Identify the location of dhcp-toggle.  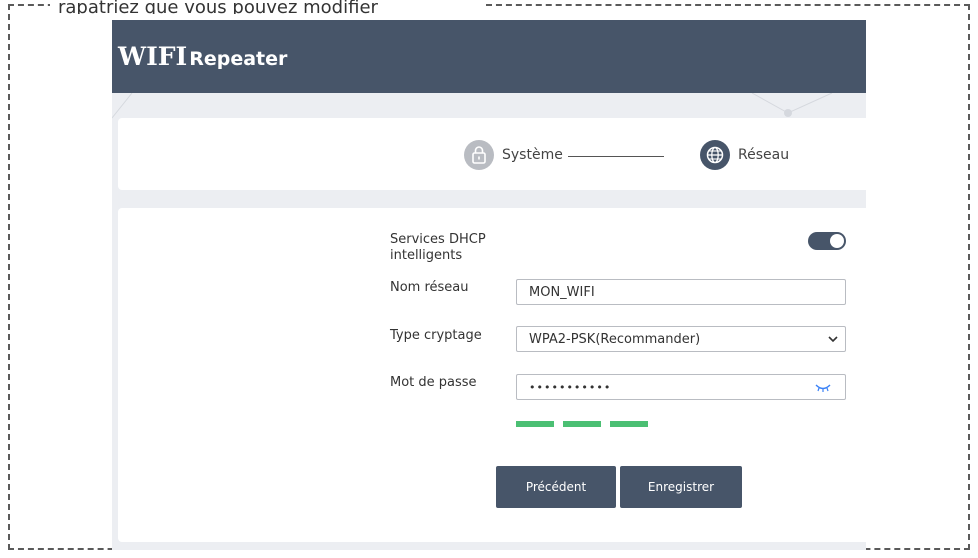
(827, 241).